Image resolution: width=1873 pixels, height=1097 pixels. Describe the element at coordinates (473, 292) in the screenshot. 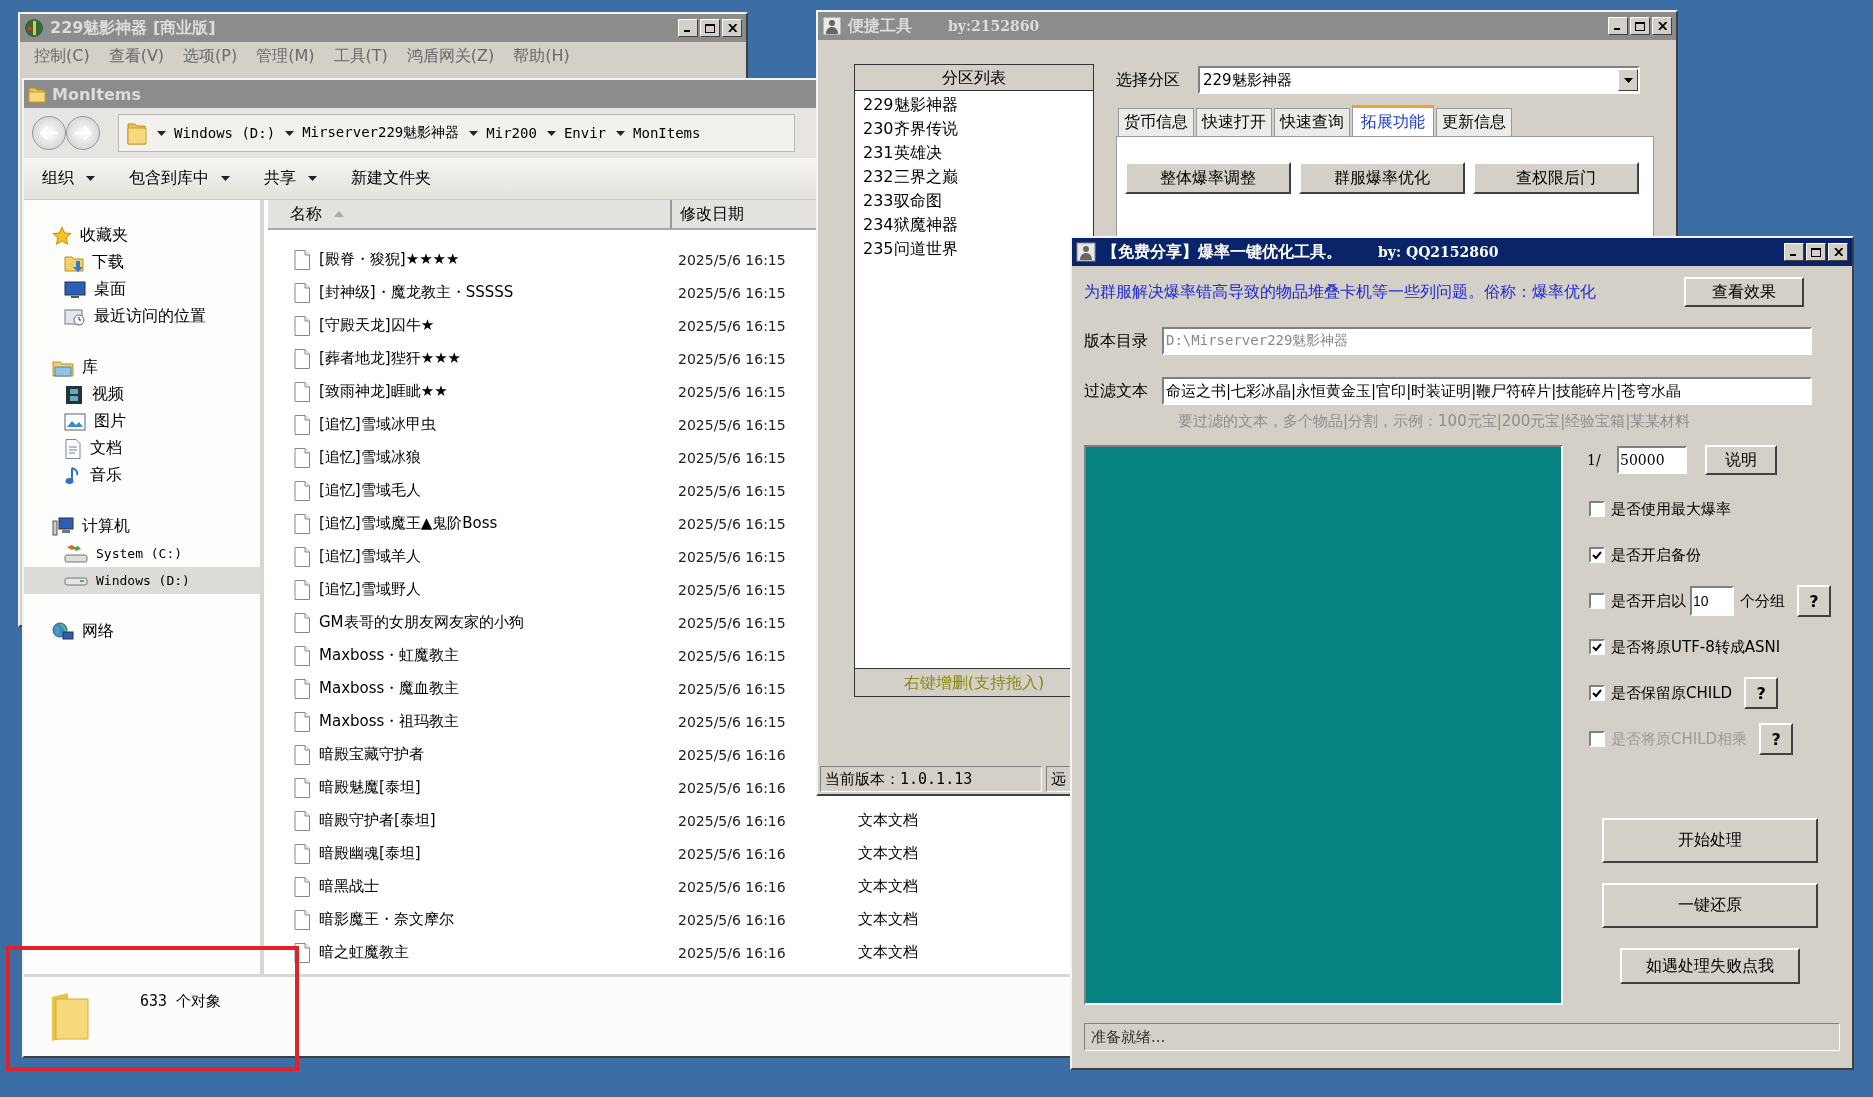

I see `file-item: [封神级]・魔龙教主・SSSSS` at that location.